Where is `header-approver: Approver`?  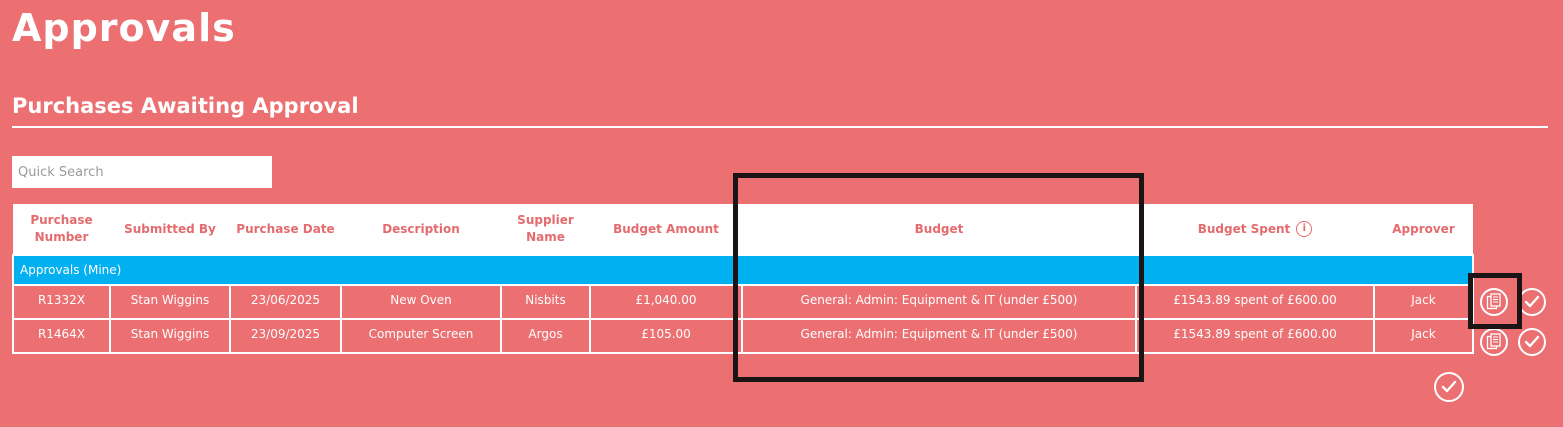
header-approver: Approver is located at coordinates (1423, 229).